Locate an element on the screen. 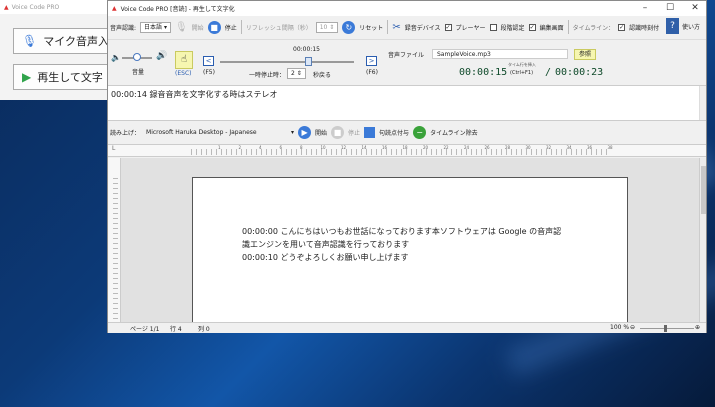 The height and width of the screenshot is (407, 715). play-pause-button: ☝ is located at coordinates (184, 60).